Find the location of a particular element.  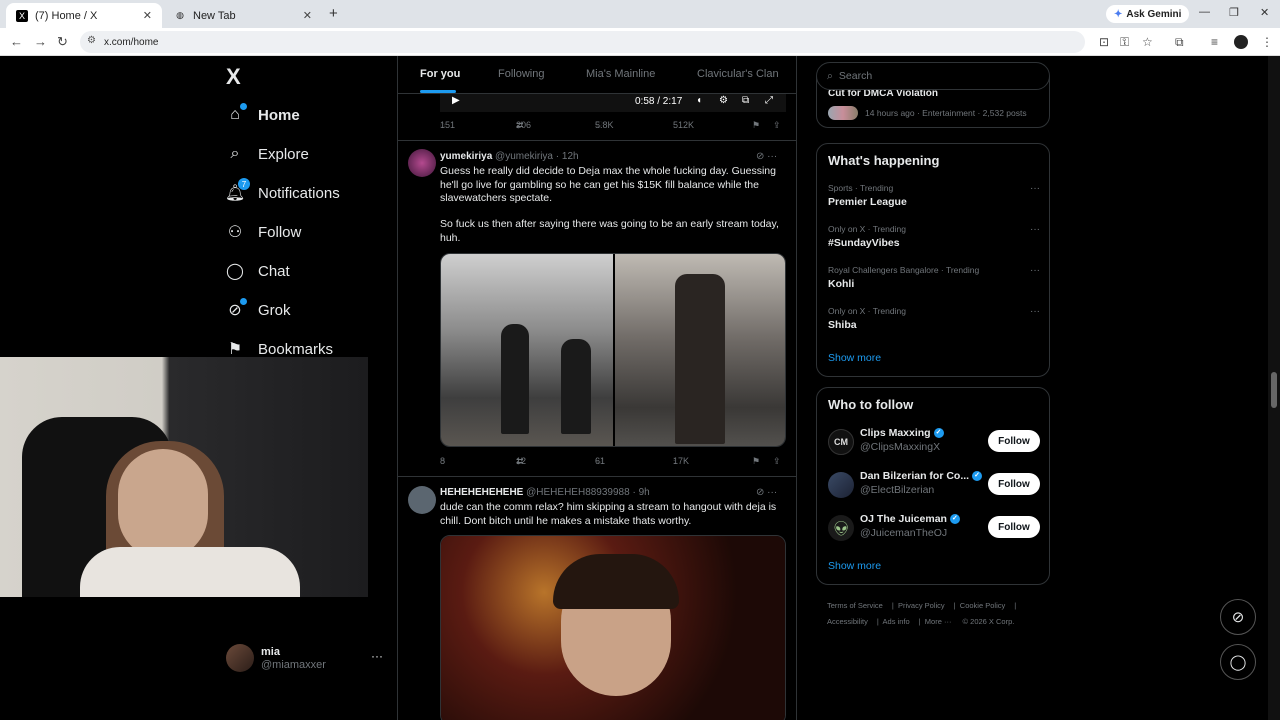

search-input: ⌕ Search is located at coordinates (933, 76).